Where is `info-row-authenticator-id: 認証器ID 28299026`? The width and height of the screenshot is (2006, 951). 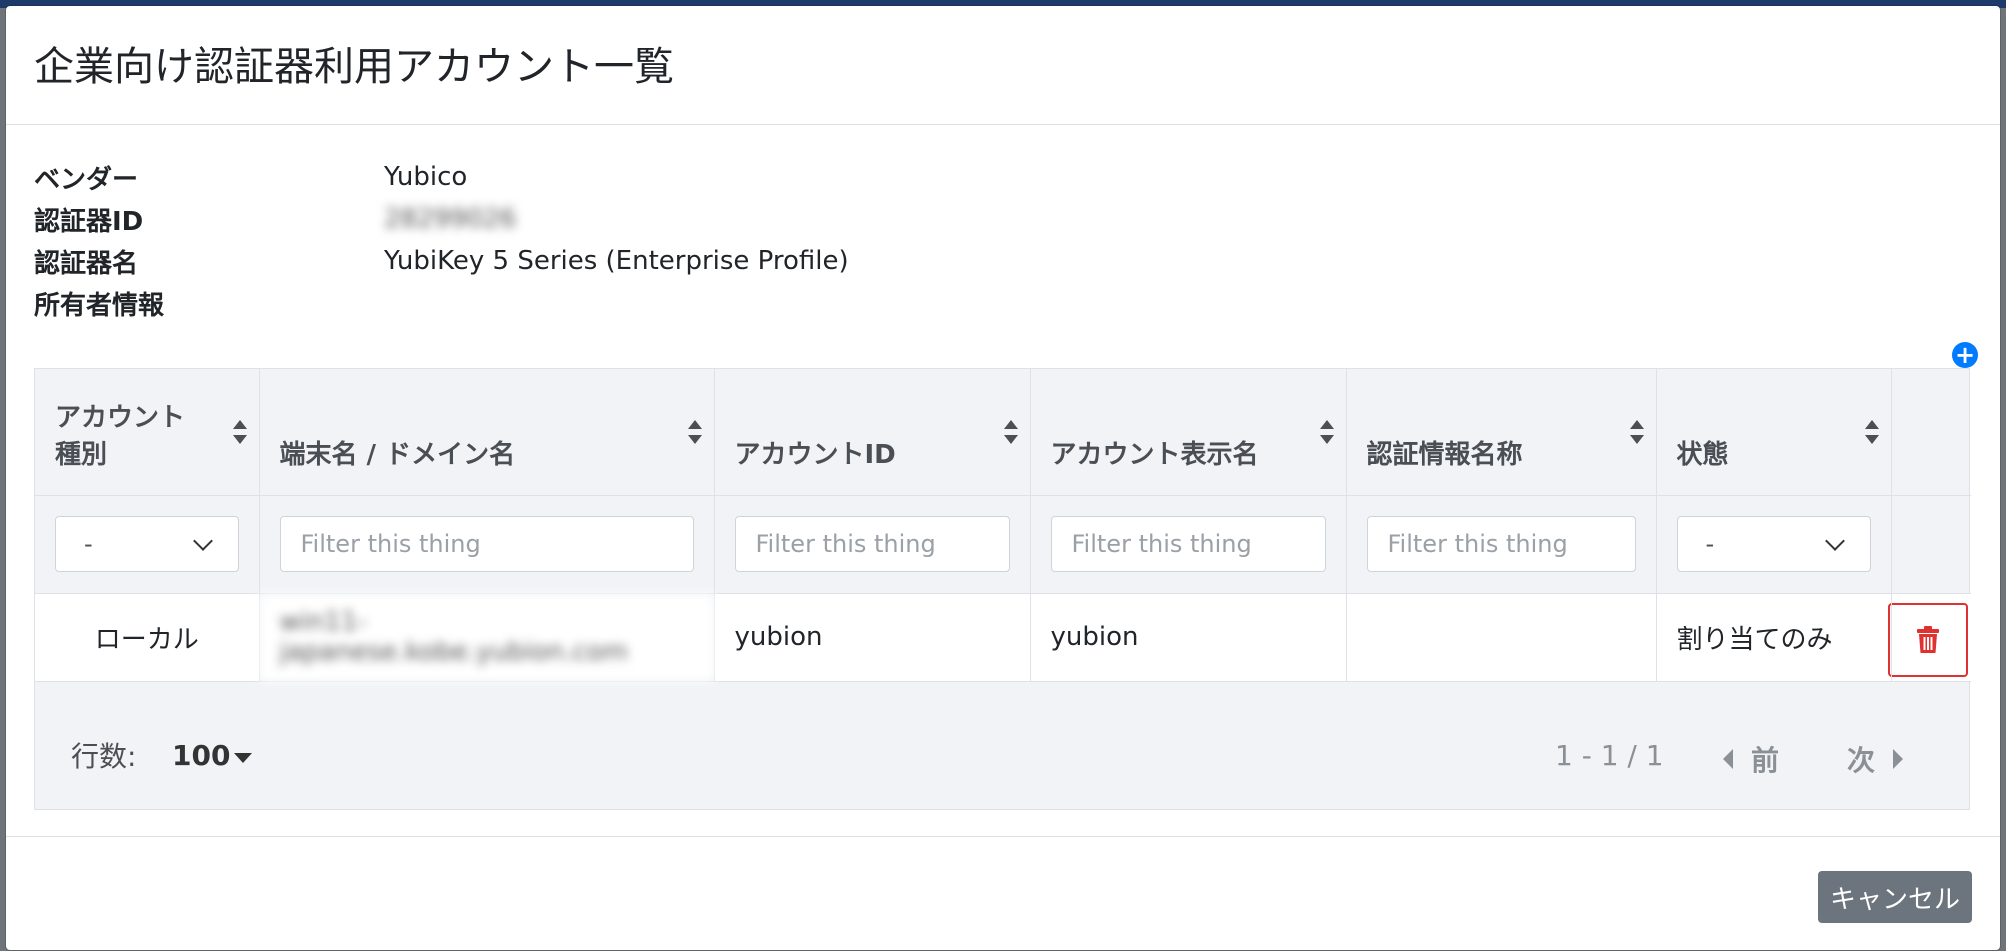 info-row-authenticator-id: 認証器ID 28299026 is located at coordinates (441, 219).